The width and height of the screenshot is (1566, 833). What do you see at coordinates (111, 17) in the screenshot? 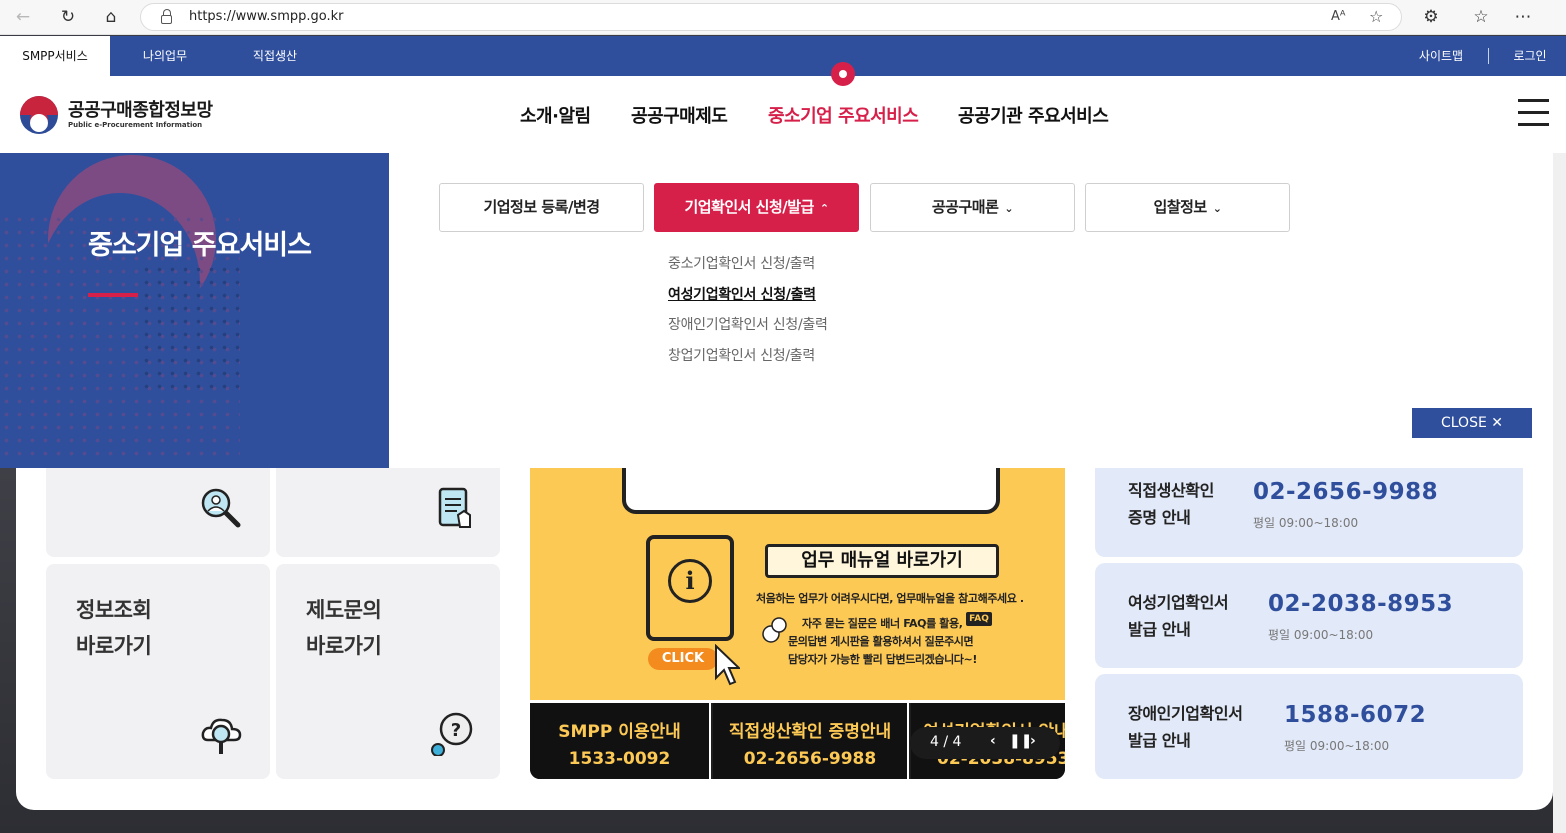
I see `home-icon: ⌂` at bounding box center [111, 17].